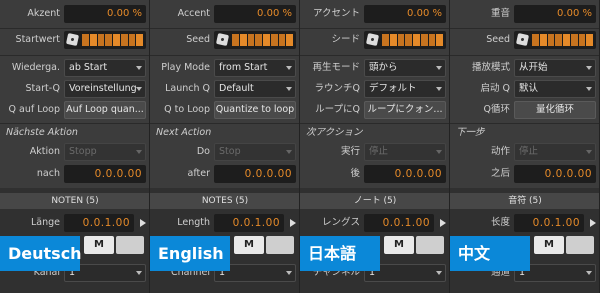 The width and height of the screenshot is (600, 293). I want to click on do-label: 実行, so click(350, 151).